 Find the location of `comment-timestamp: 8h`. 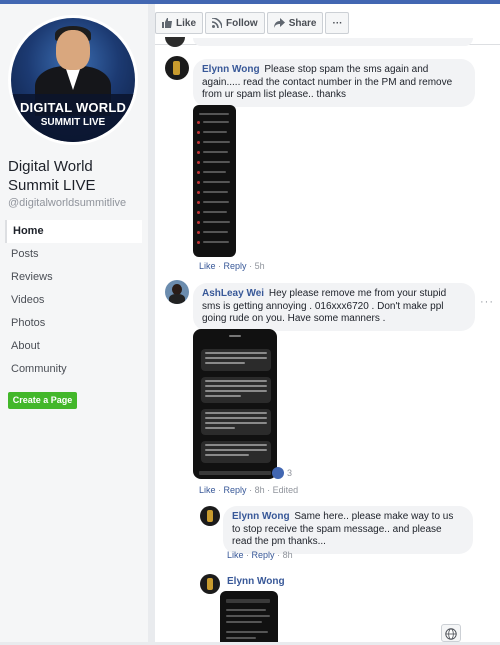

comment-timestamp: 8h is located at coordinates (260, 490).